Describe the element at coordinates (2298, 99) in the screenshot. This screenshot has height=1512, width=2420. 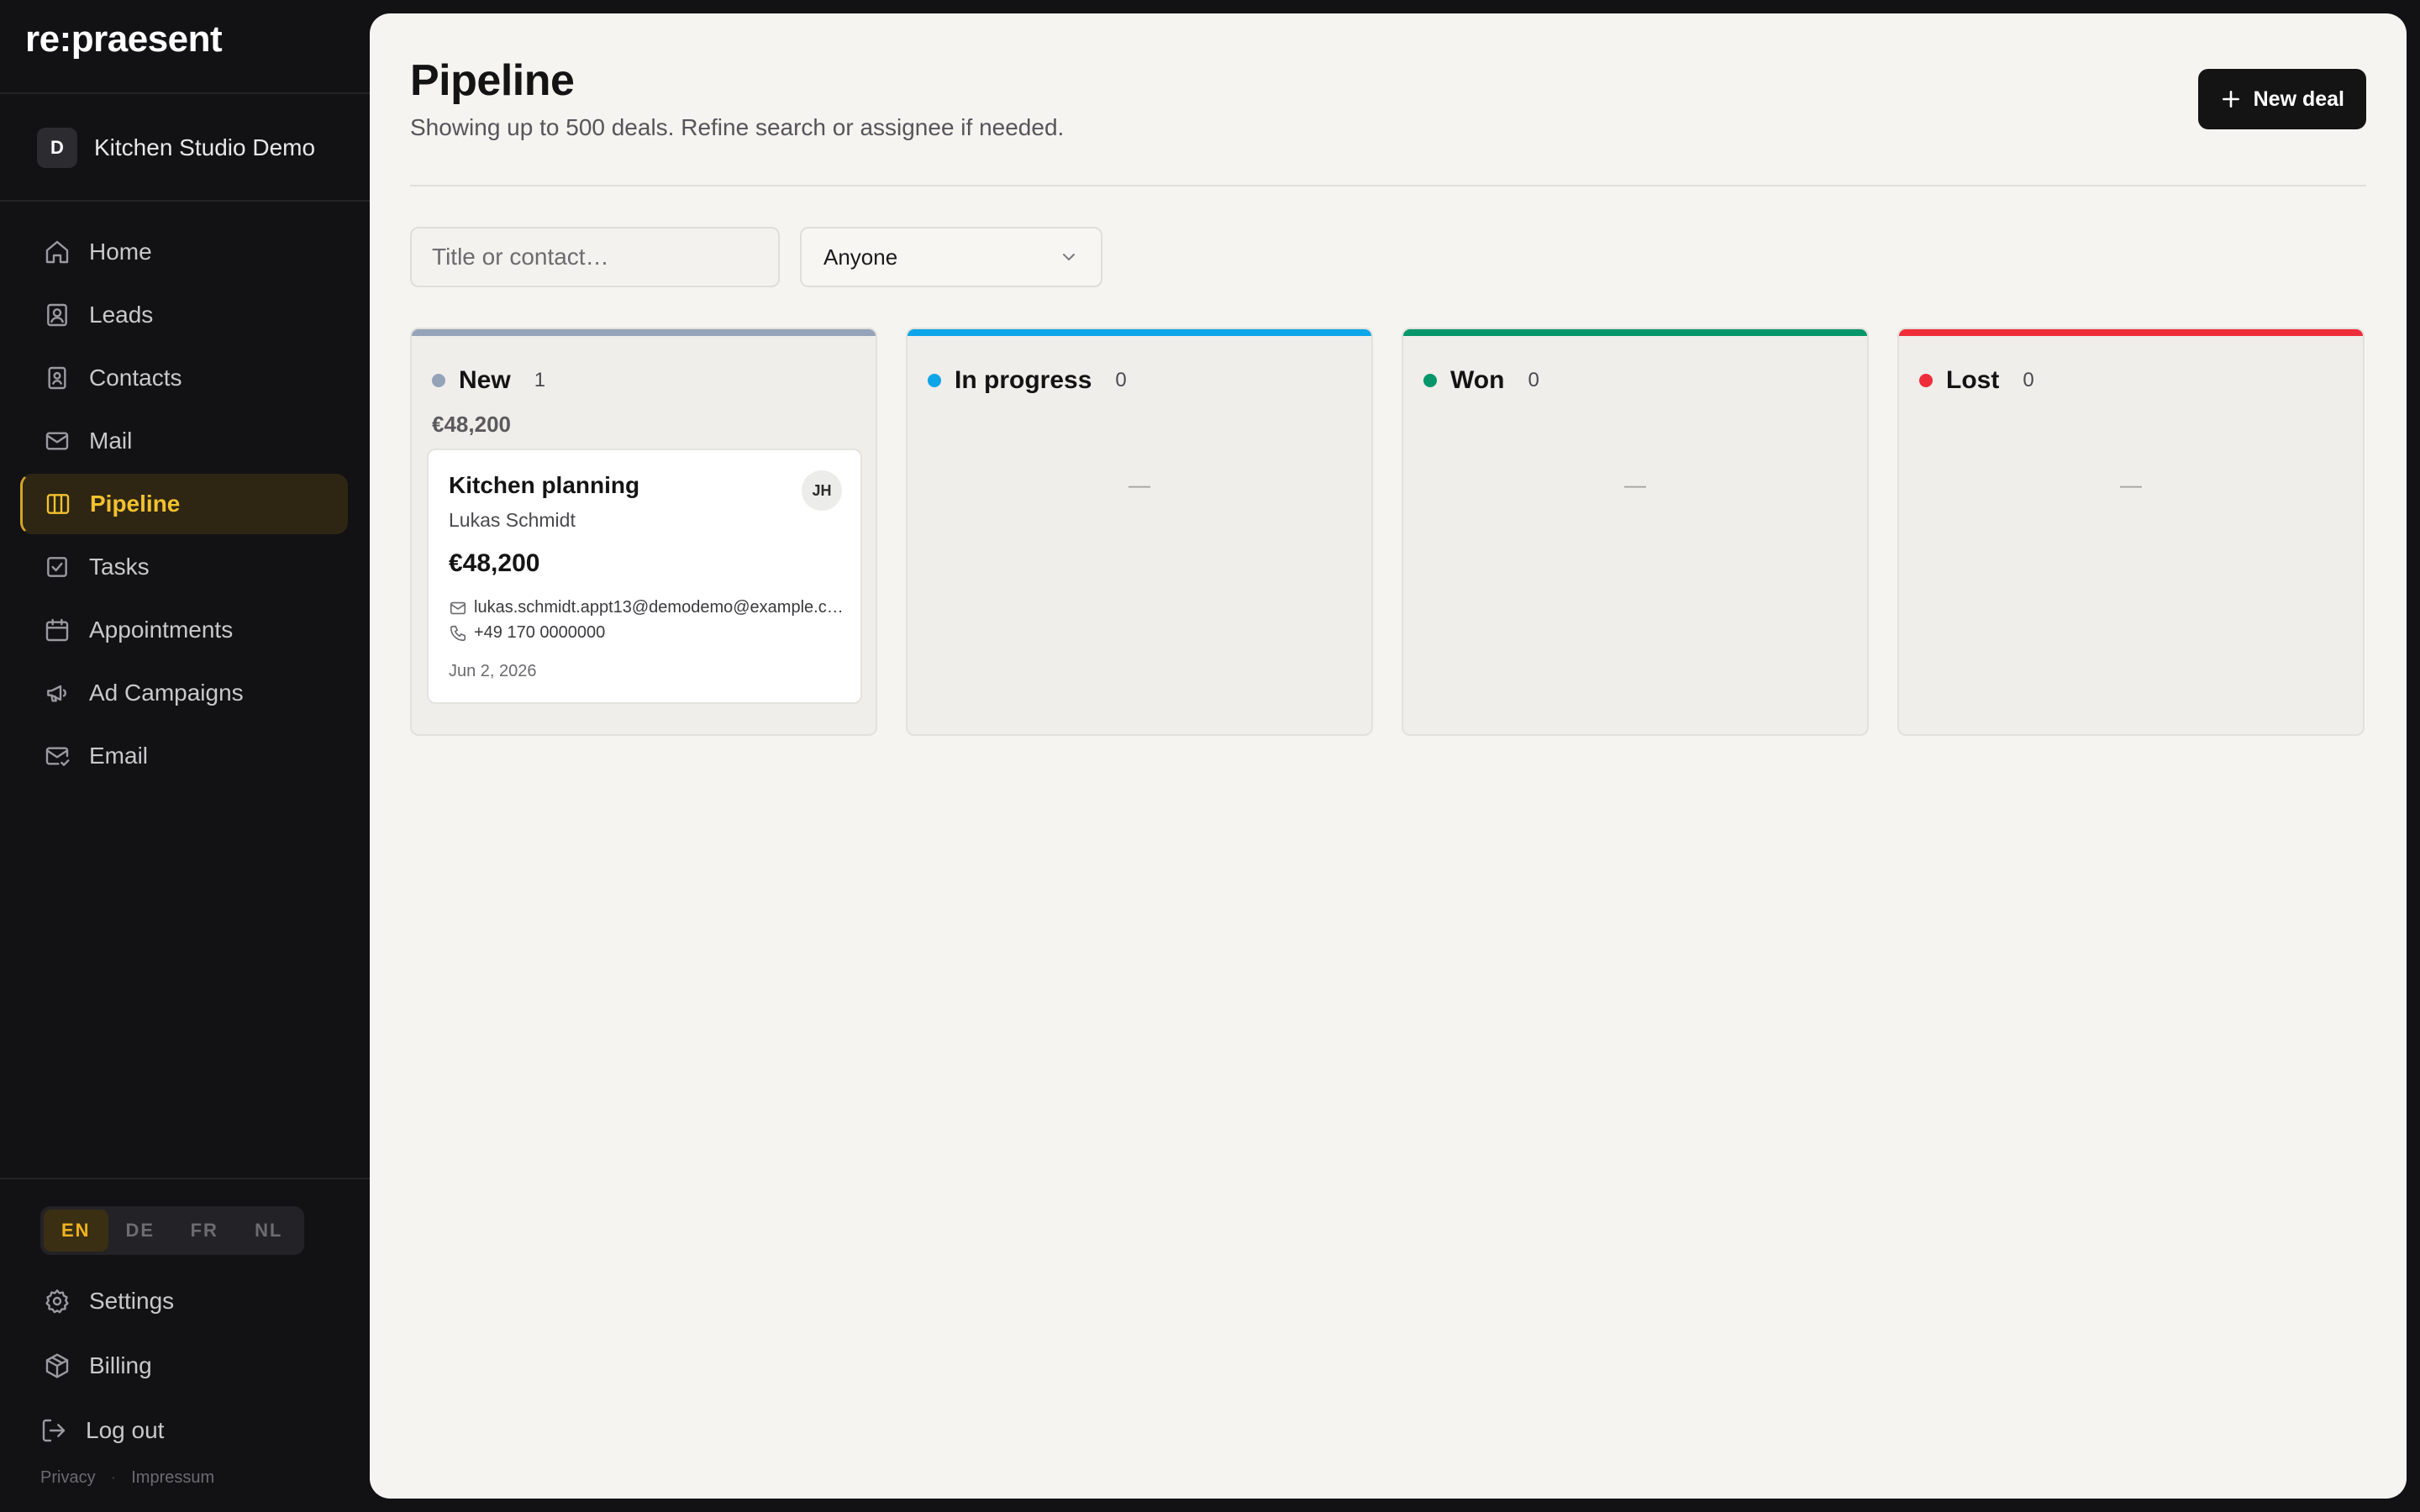
I see `new-deal-label: New deal` at that location.